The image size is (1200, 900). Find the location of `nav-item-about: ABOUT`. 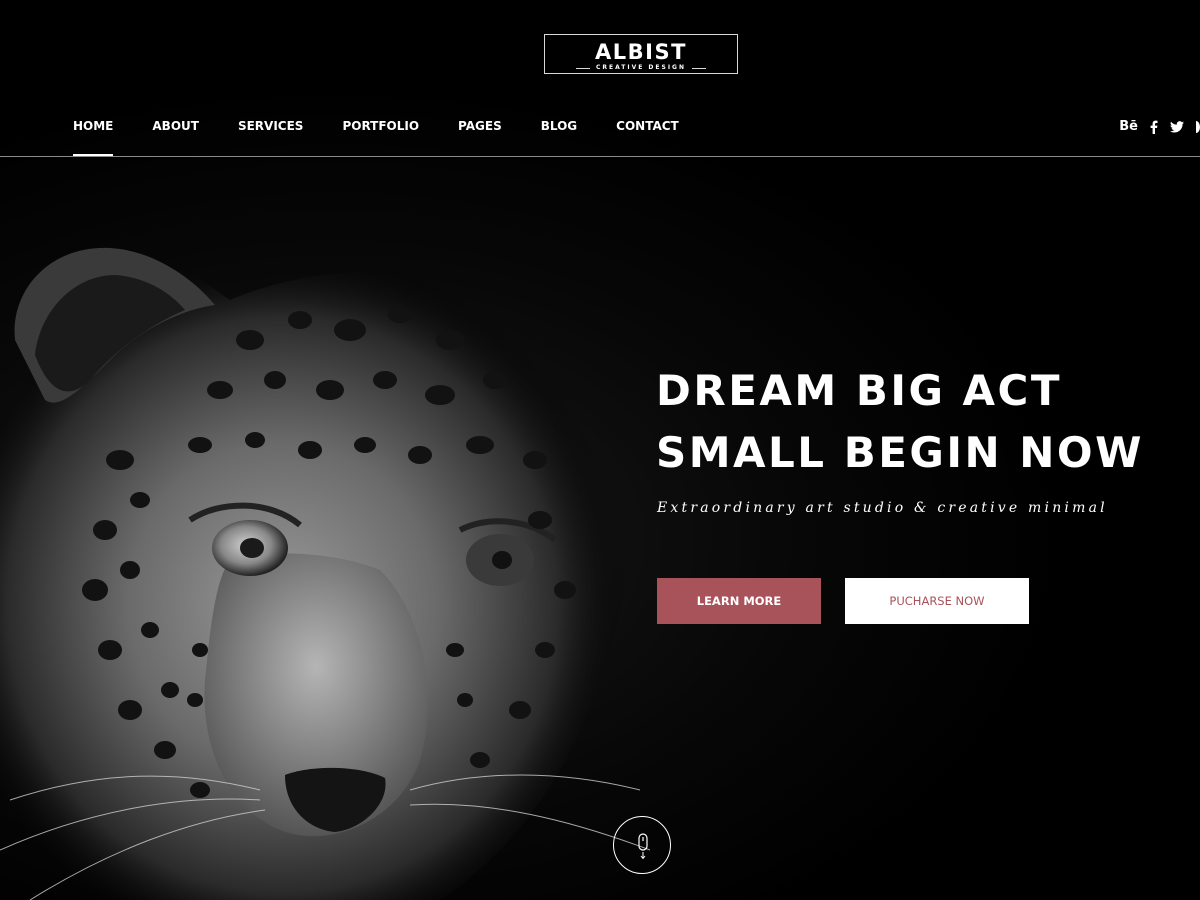

nav-item-about: ABOUT is located at coordinates (175, 137).